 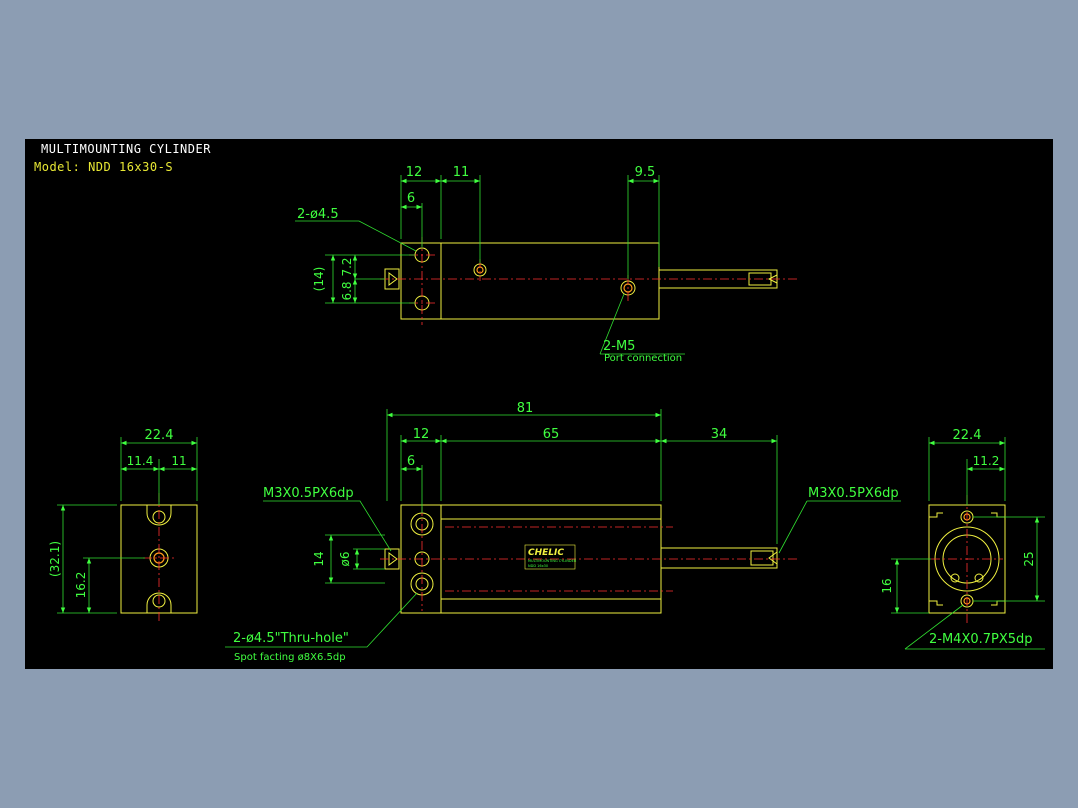 What do you see at coordinates (55, 559) in the screenshot?
I see `left-dim-32-1: (32.1)` at bounding box center [55, 559].